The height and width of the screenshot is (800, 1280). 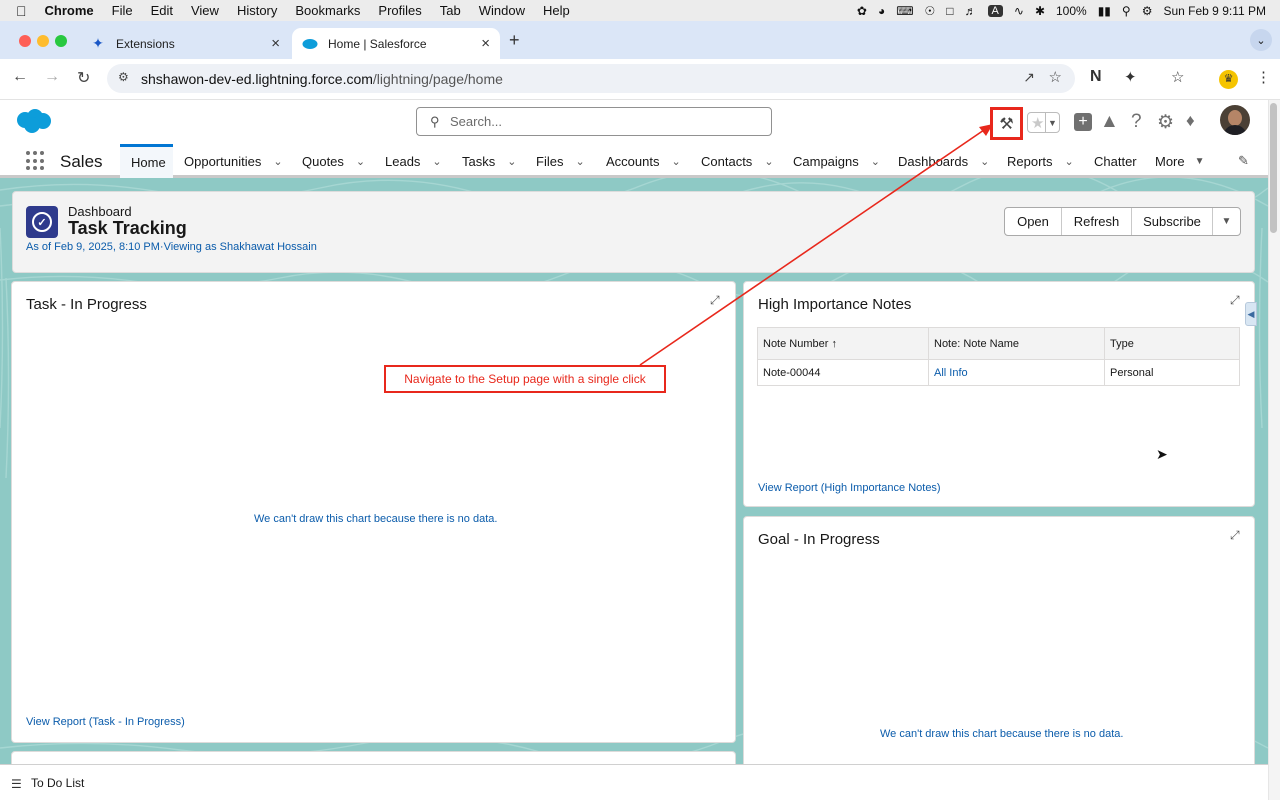 I want to click on clipboard-icon: □, so click(x=949, y=11).